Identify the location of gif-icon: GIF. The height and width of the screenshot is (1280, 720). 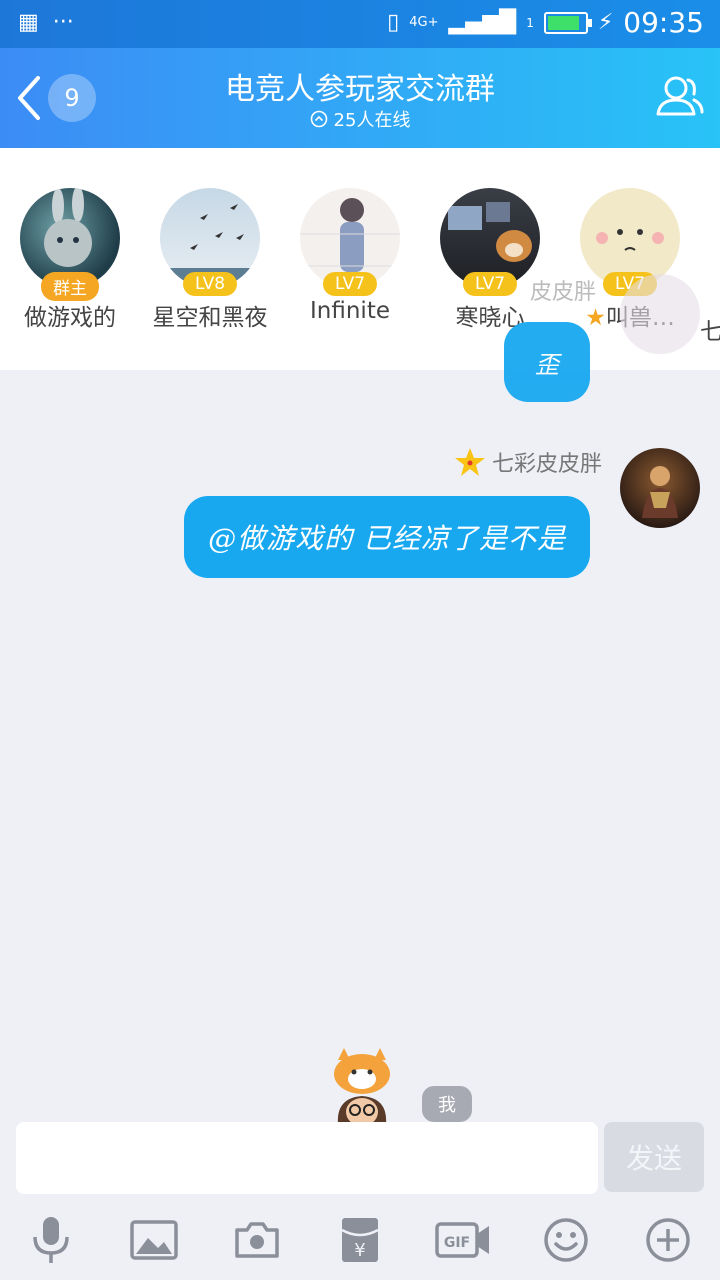
(462, 1240).